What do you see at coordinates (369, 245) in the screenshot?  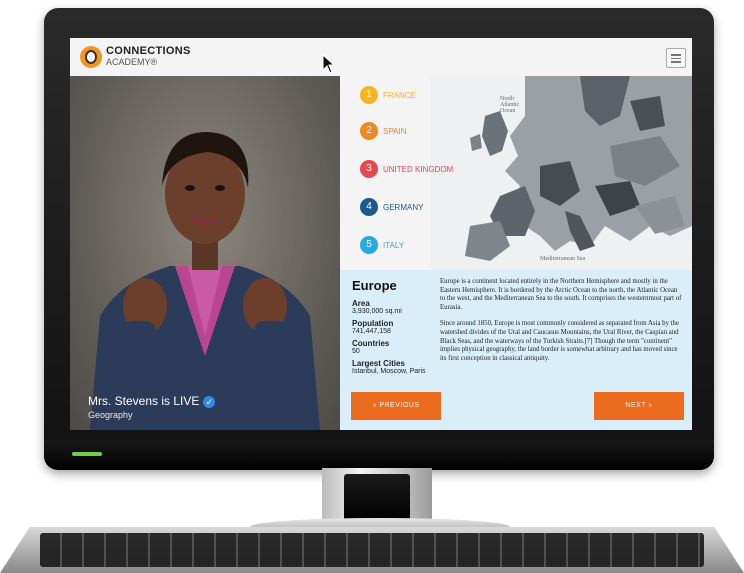 I see `country-num-5: 5` at bounding box center [369, 245].